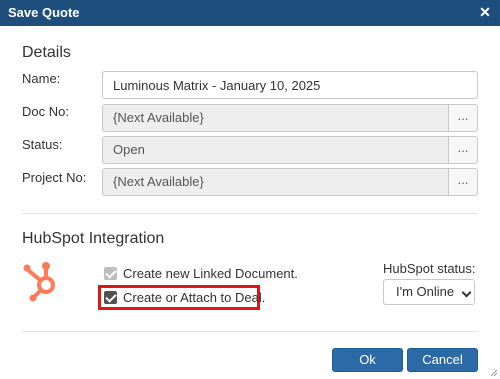  I want to click on hubspot-status-select: I'm Online, so click(429, 292).